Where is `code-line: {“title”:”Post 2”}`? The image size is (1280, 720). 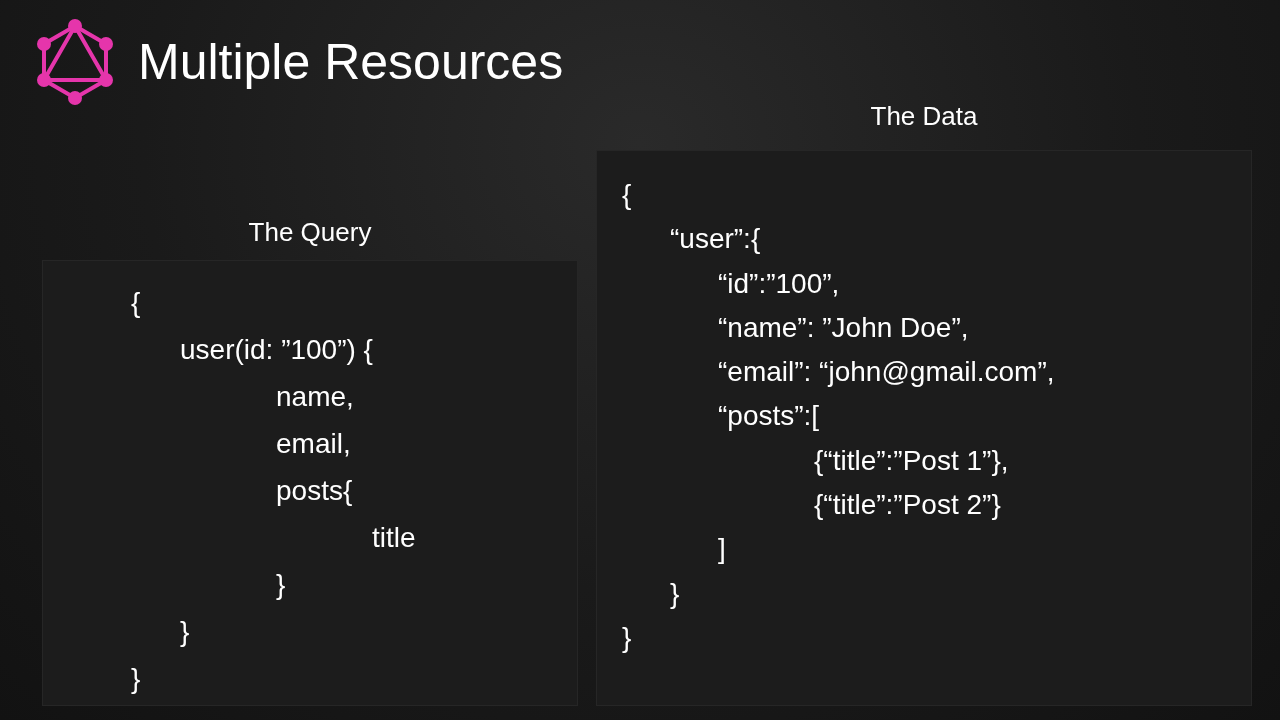
code-line: {“title”:”Post 2”} is located at coordinates (907, 505).